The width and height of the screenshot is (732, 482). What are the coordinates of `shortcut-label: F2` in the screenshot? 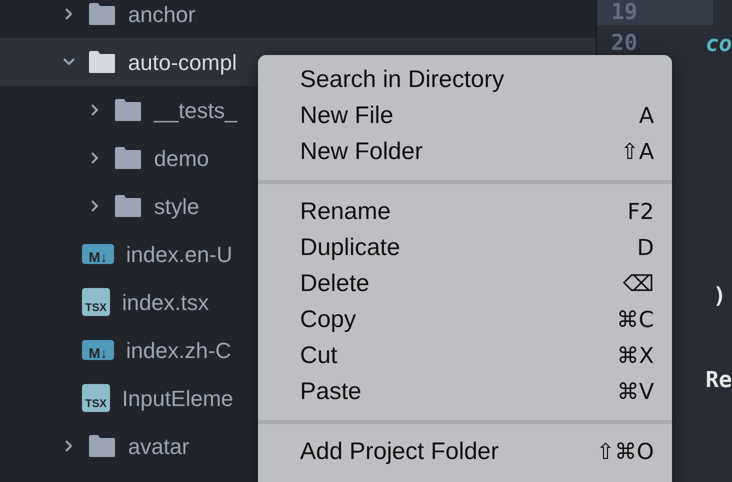 It's located at (640, 212).